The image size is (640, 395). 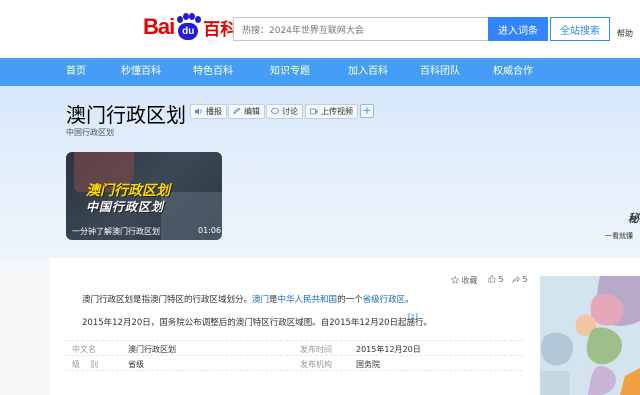 I want to click on share-count: 5, so click(x=525, y=279).